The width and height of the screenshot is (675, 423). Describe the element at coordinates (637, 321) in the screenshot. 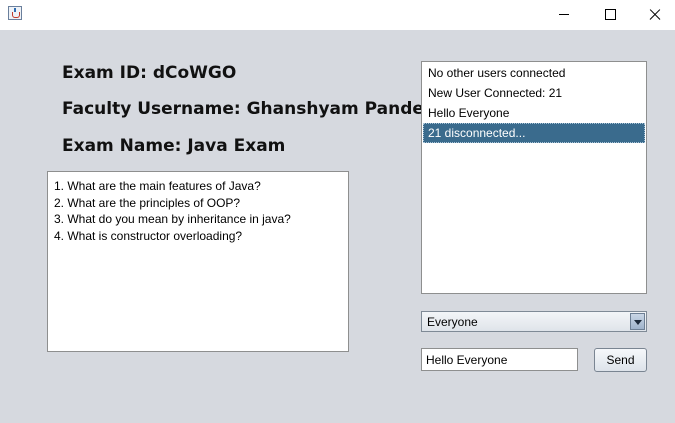

I see `chevron-down-icon` at that location.